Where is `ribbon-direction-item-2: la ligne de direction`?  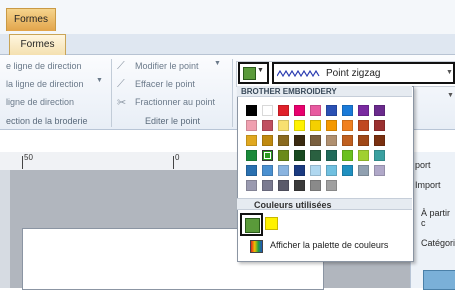
ribbon-direction-item-2: la ligne de direction is located at coordinates (45, 84).